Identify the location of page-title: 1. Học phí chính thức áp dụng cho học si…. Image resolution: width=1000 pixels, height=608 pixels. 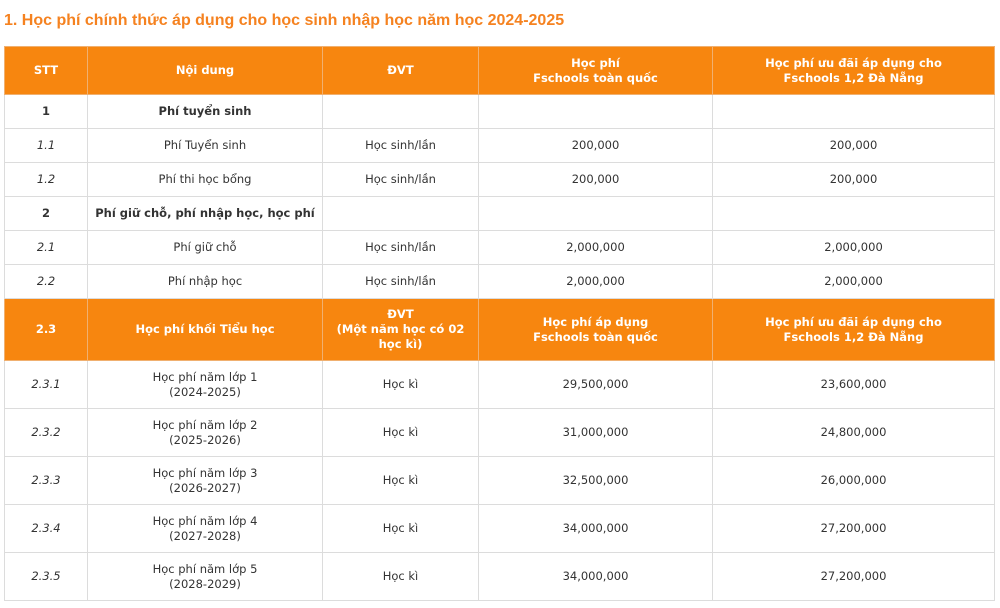
(284, 20).